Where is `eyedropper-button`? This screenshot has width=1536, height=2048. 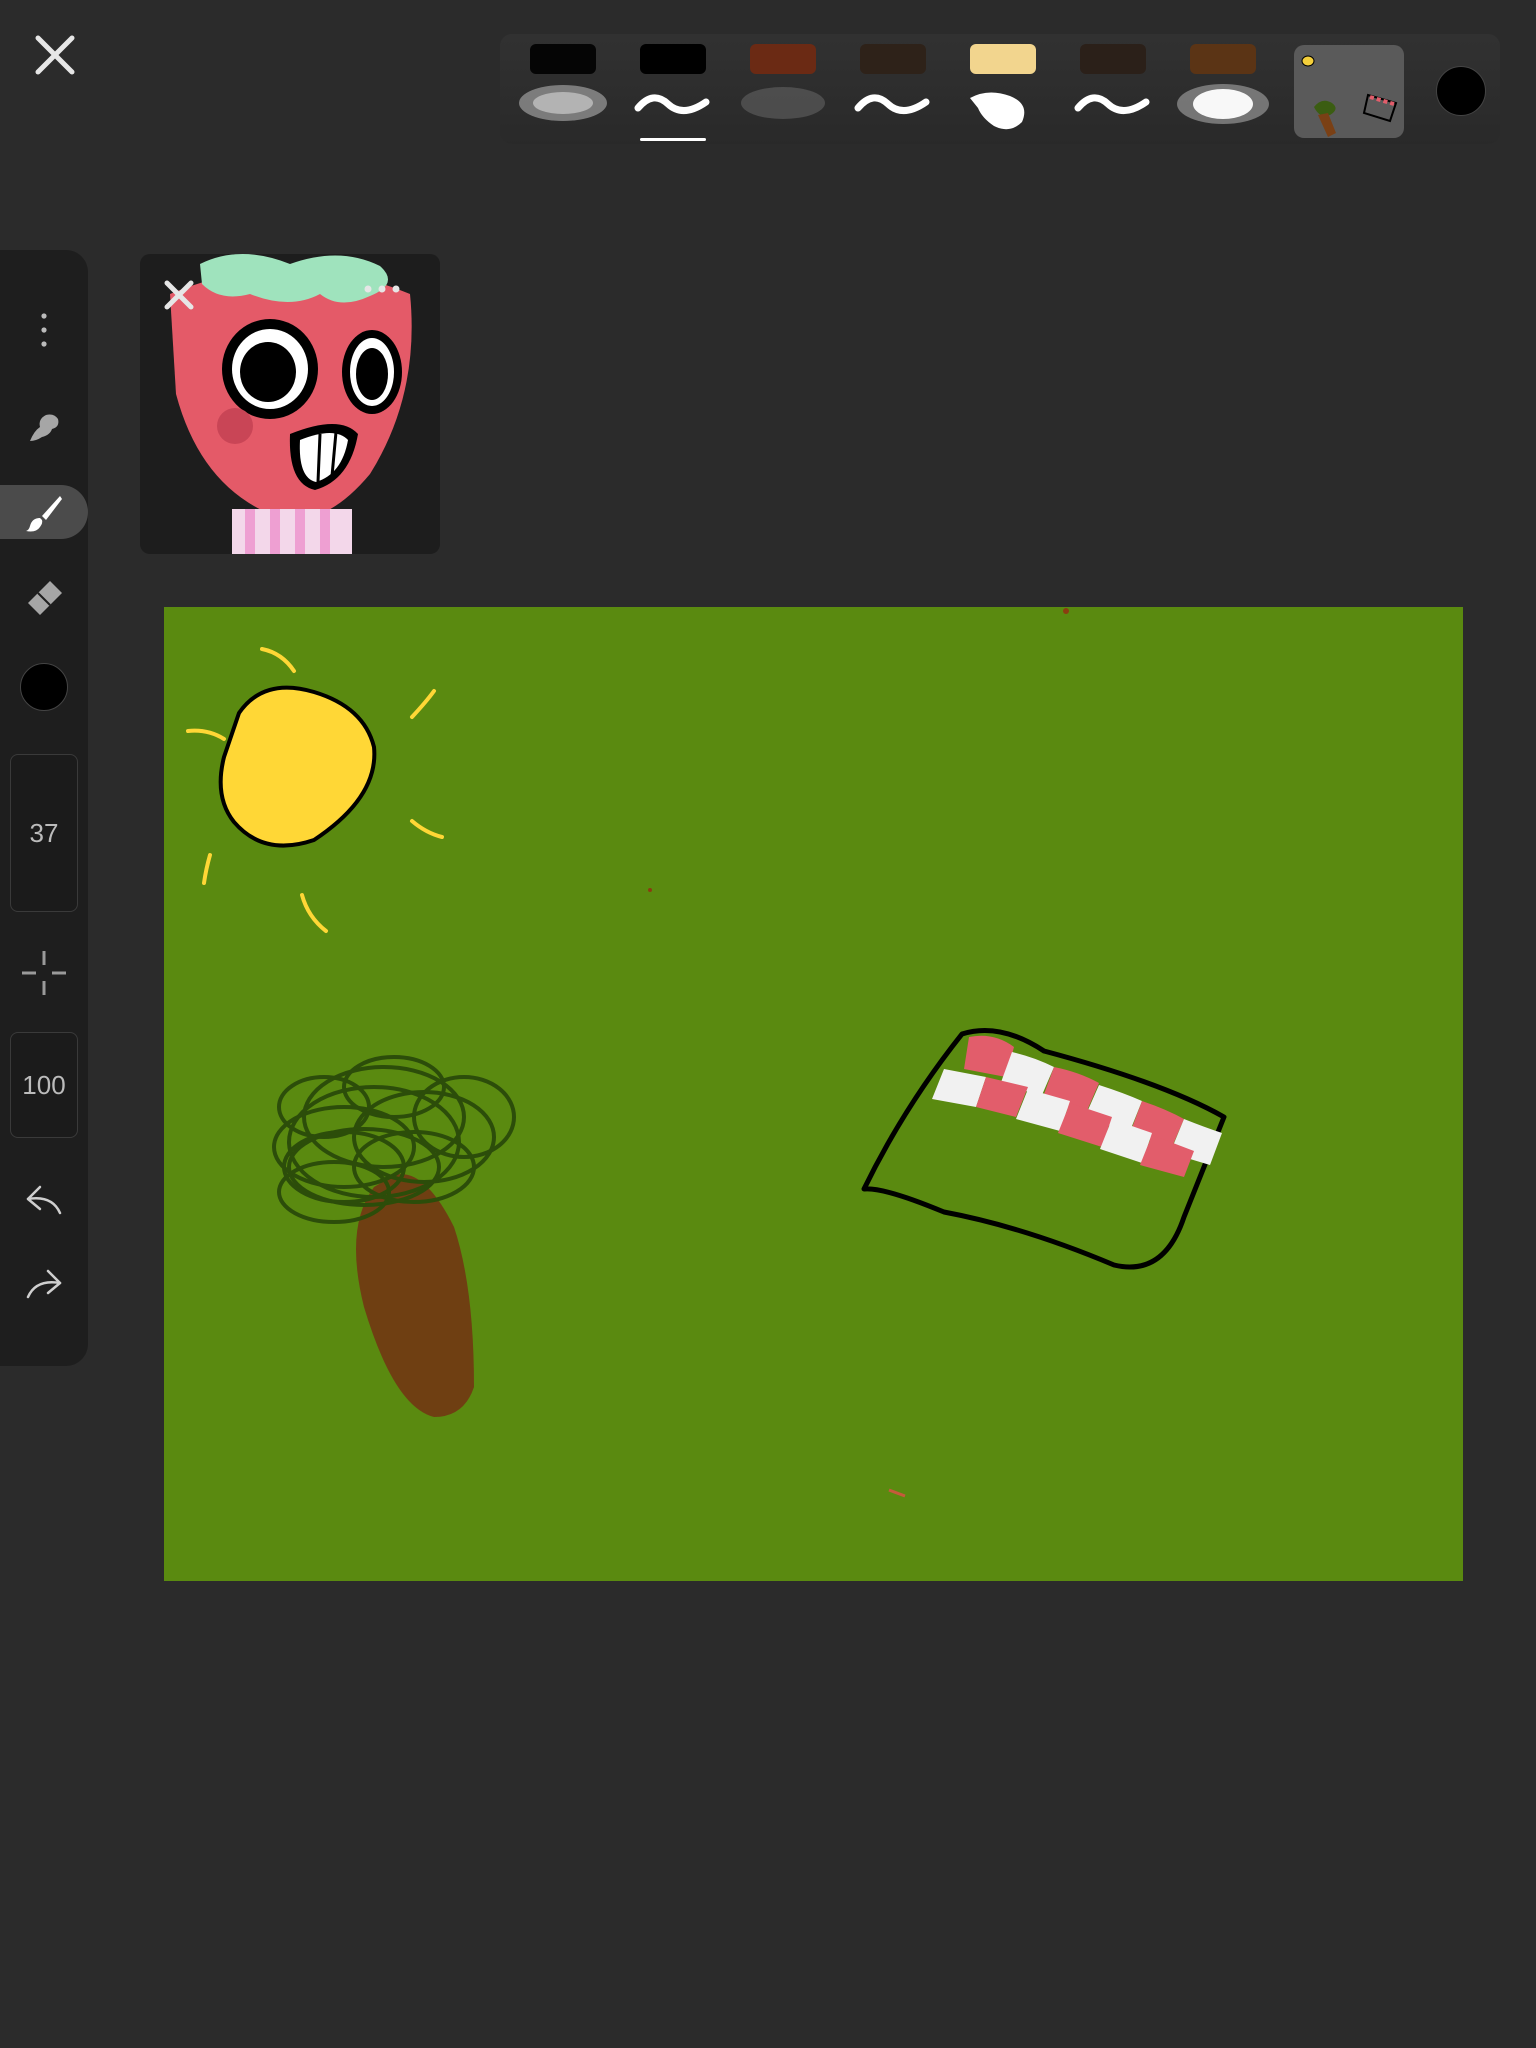 eyedropper-button is located at coordinates (44, 973).